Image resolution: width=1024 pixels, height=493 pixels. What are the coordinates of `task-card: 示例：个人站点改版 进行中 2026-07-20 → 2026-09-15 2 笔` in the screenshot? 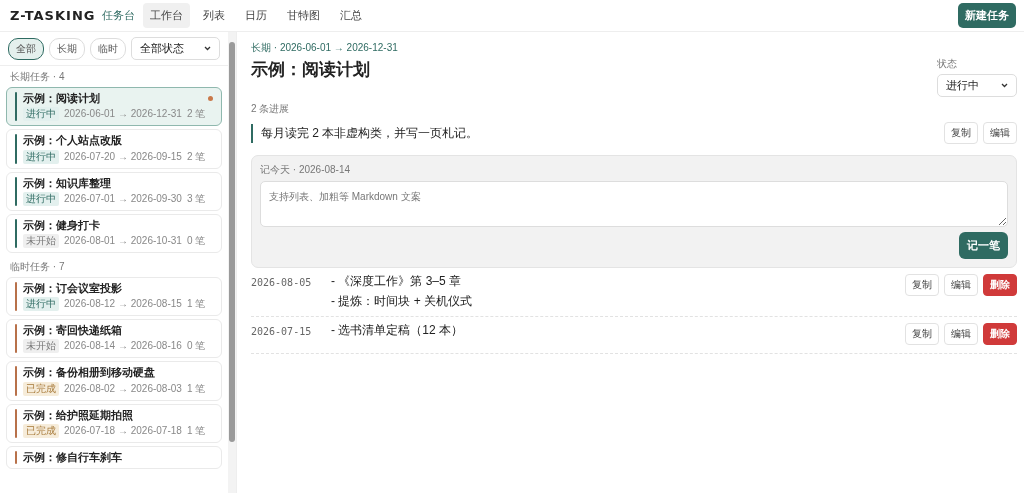 It's located at (114, 149).